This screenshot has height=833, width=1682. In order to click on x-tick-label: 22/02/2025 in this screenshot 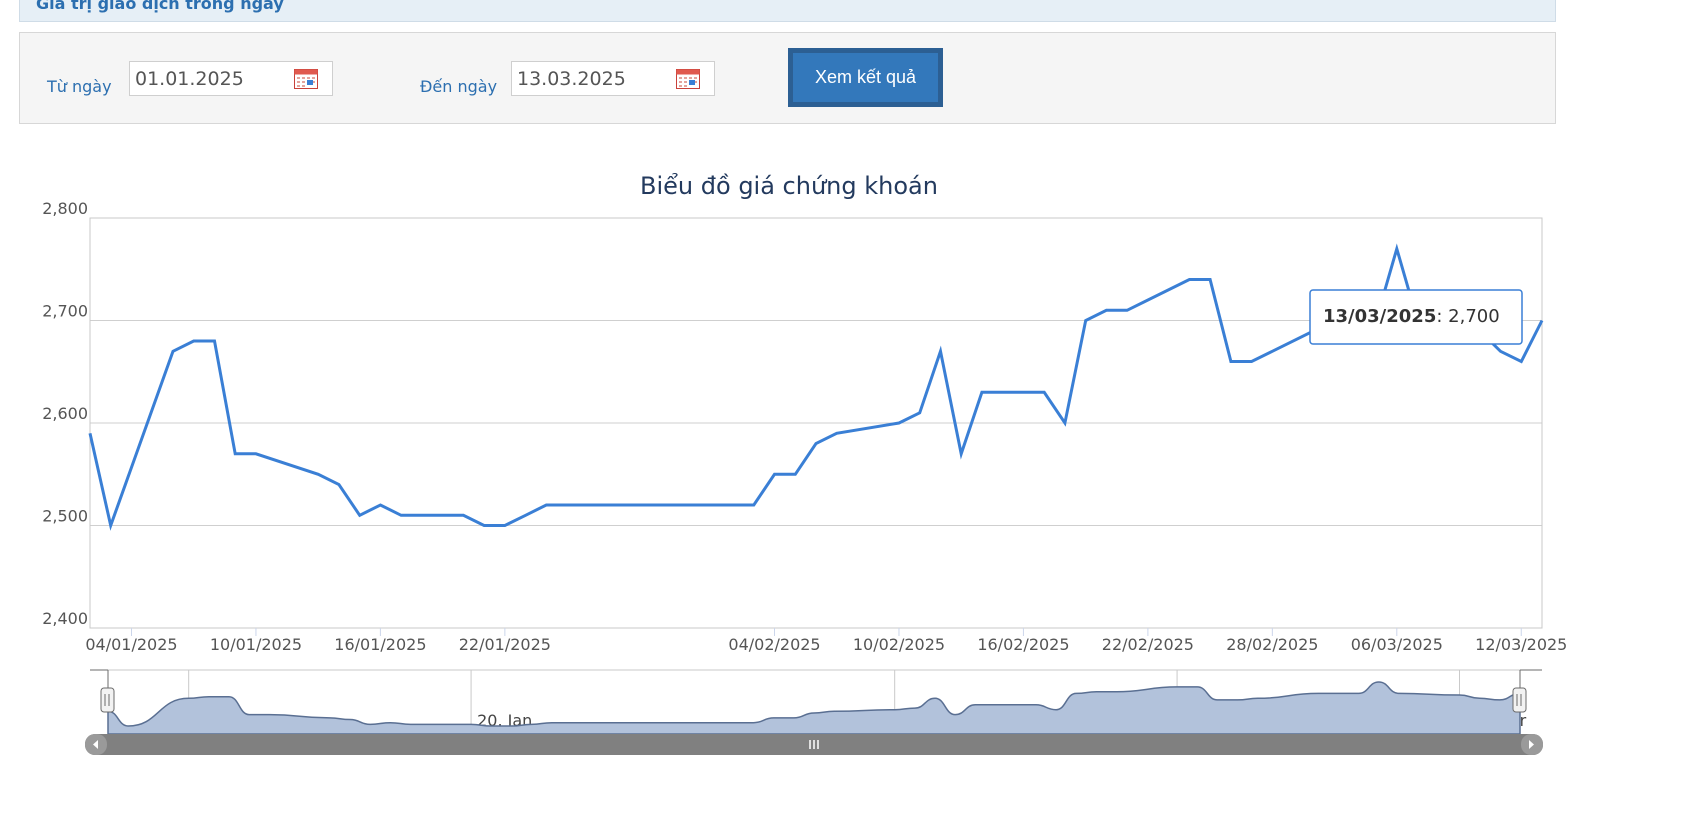, I will do `click(1148, 644)`.